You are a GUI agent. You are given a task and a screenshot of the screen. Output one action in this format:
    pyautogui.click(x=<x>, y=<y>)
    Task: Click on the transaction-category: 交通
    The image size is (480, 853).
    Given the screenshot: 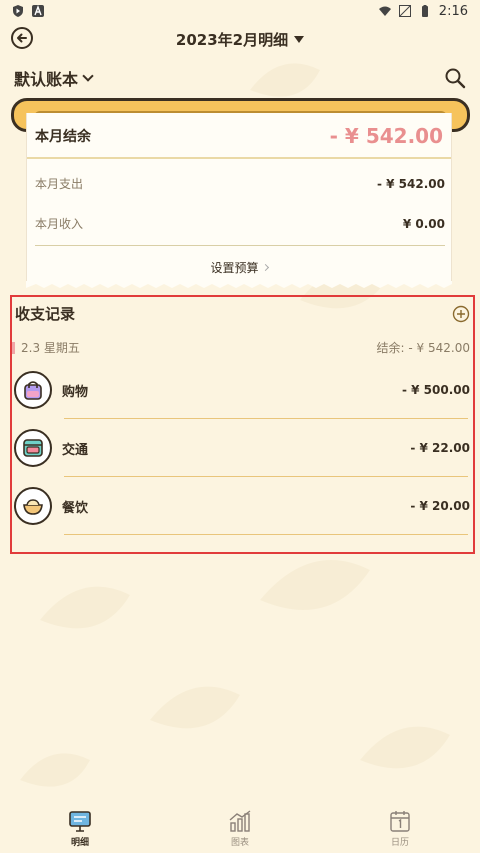 What is the action you would take?
    pyautogui.click(x=75, y=450)
    